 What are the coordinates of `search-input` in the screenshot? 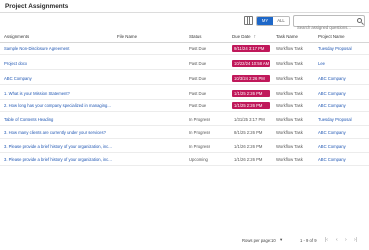 It's located at (324, 27).